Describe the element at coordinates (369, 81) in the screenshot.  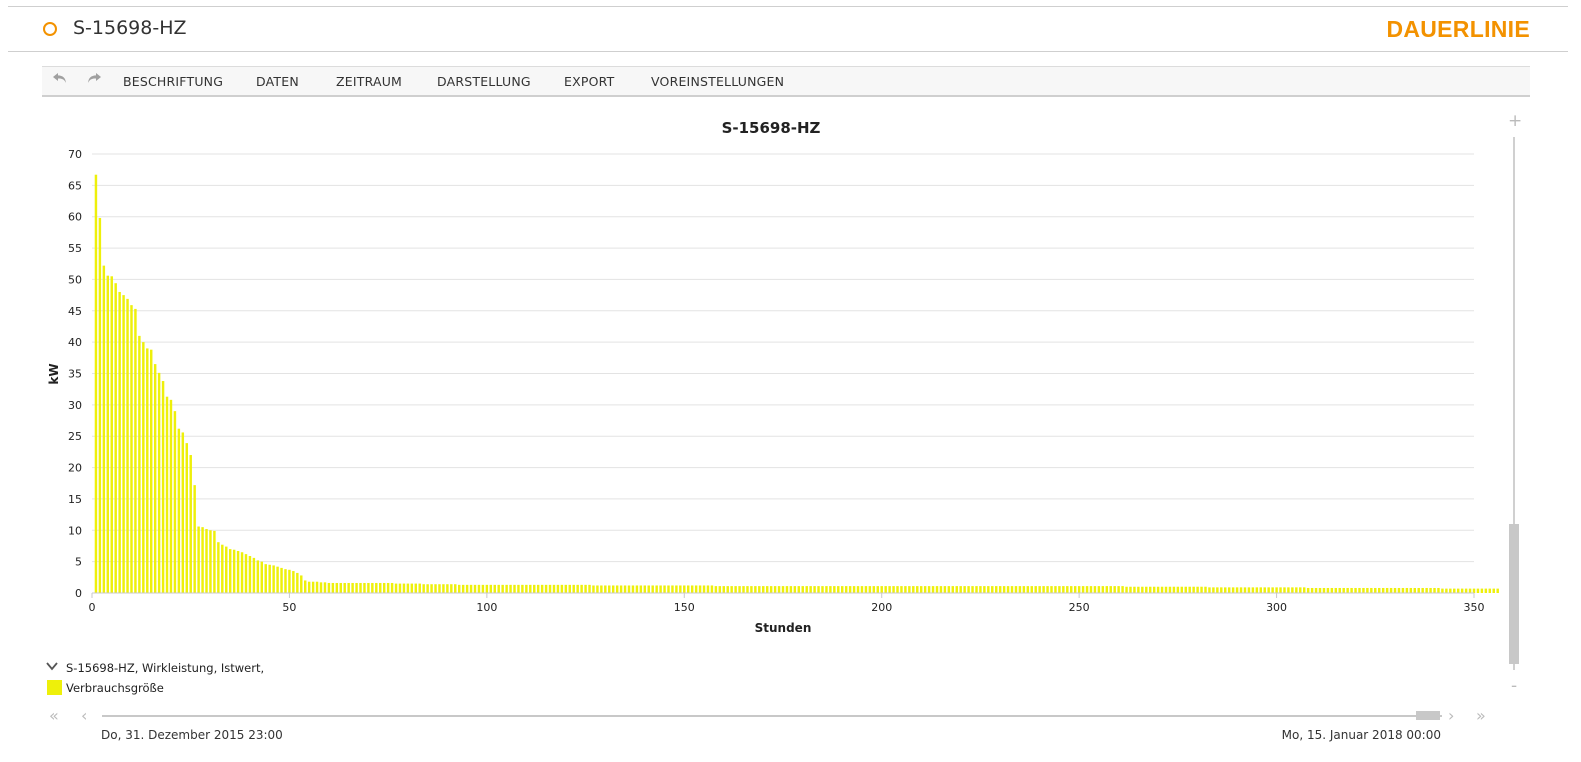
I see `menu-zeitraum: ZEITRAUM` at that location.